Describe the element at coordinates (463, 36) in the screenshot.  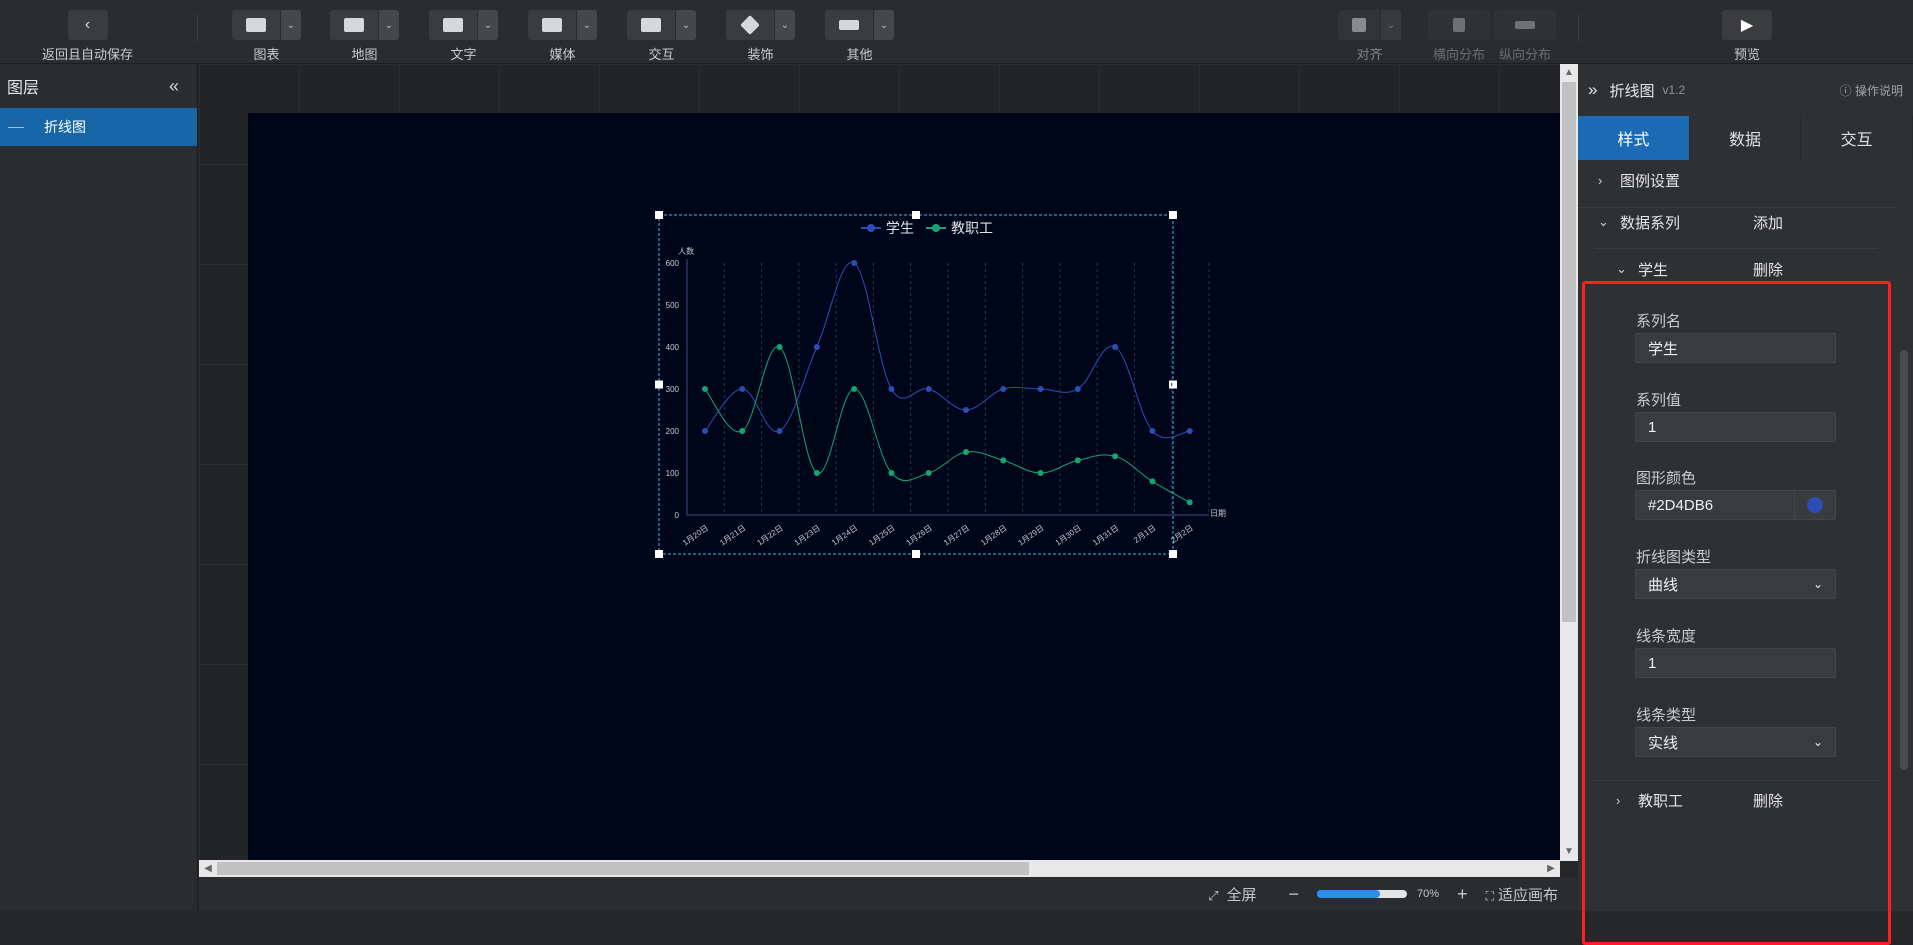
I see `toolbar-group-text: ⌄ 文字` at that location.